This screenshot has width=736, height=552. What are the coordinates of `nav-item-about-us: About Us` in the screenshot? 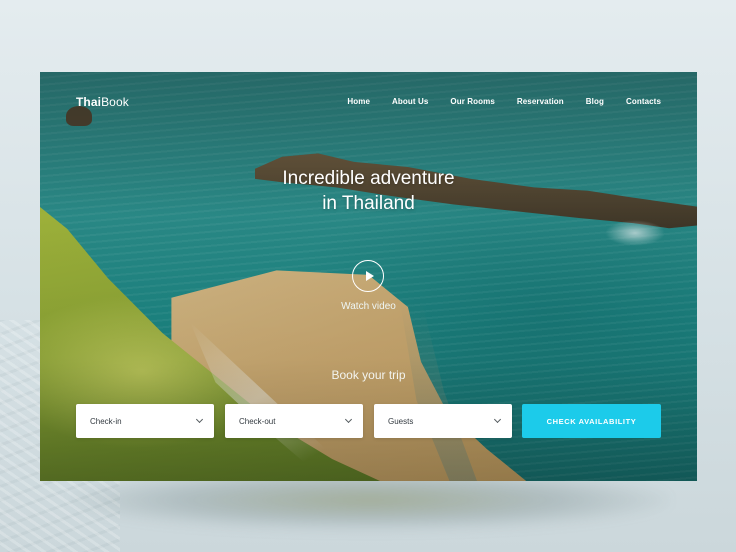 It's located at (410, 101).